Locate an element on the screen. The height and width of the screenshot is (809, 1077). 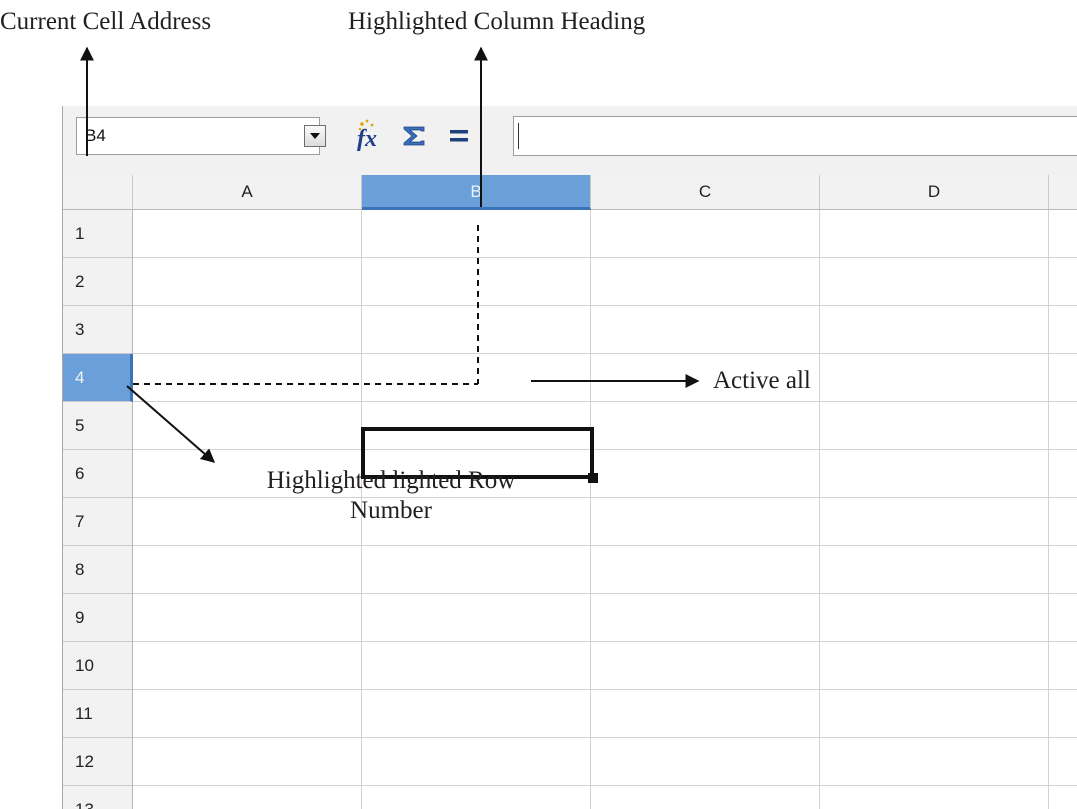
formula-input is located at coordinates (795, 136).